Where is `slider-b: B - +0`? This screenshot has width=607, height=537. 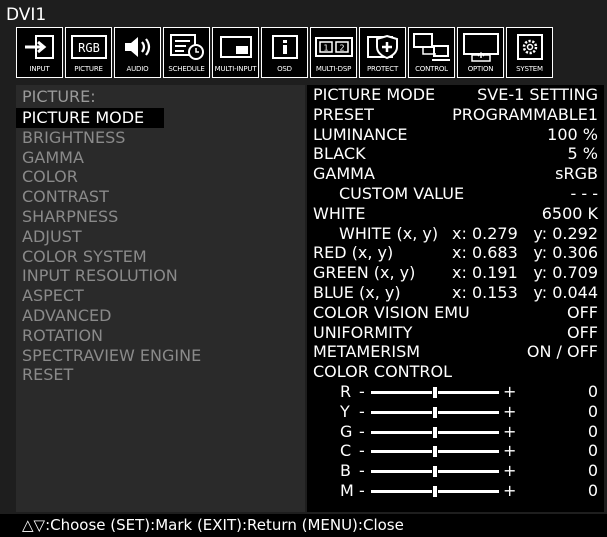
slider-b: B - +0 is located at coordinates (455, 471).